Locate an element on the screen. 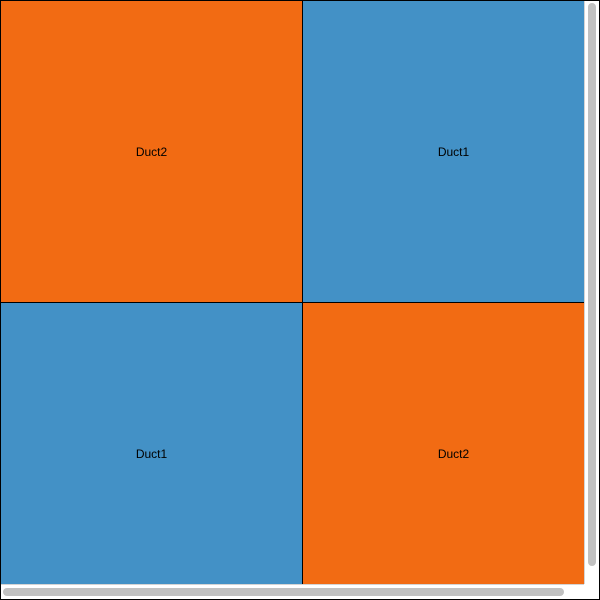 This screenshot has width=600, height=600. horizontal-scrollbar is located at coordinates (292, 591).